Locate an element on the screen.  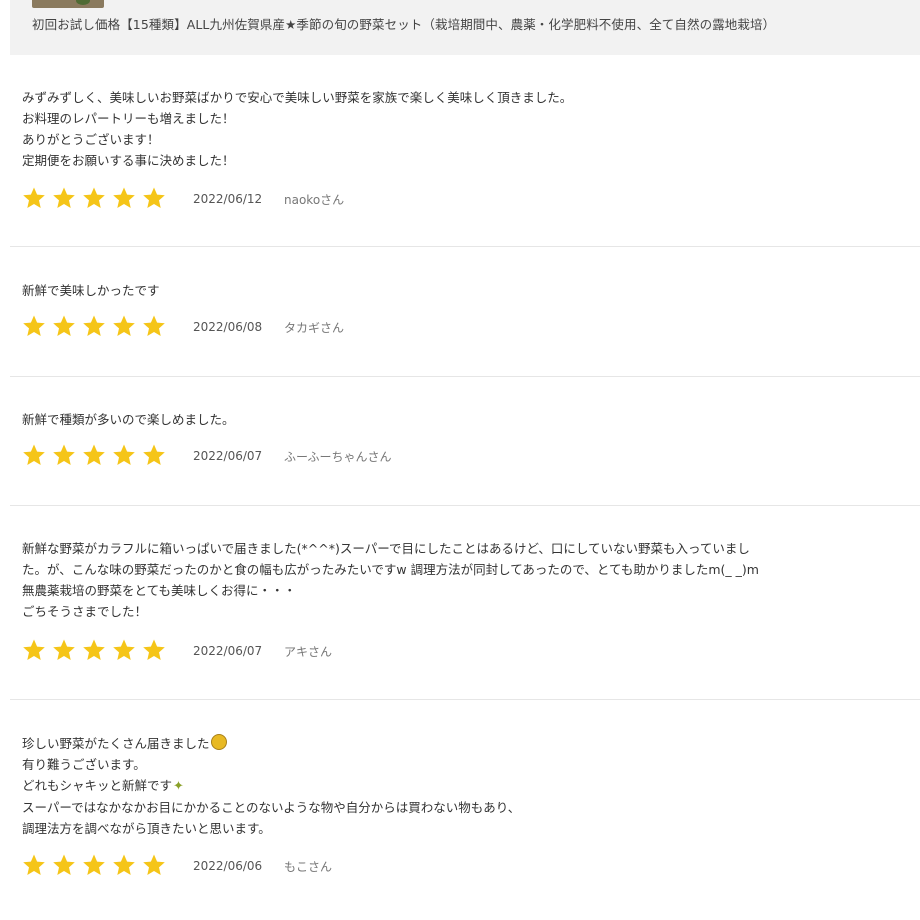
review-meta: 2022/06/07 アキさん is located at coordinates (462, 650).